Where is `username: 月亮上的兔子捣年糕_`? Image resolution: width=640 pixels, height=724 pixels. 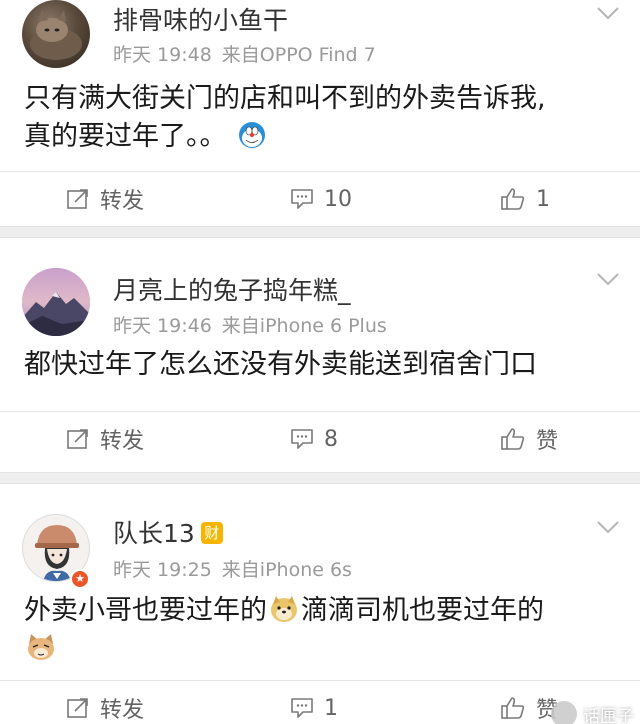 username: 月亮上的兔子捣年糕_ is located at coordinates (232, 289).